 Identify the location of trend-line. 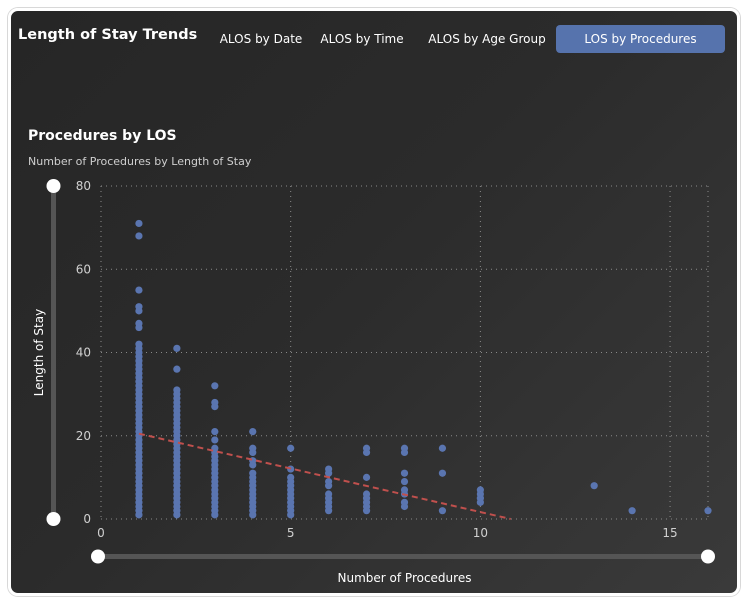
(324, 476).